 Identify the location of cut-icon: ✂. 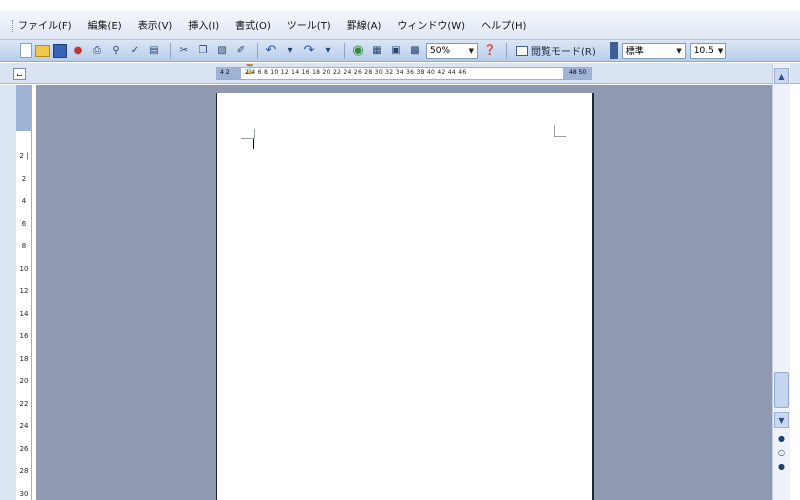
(184, 51).